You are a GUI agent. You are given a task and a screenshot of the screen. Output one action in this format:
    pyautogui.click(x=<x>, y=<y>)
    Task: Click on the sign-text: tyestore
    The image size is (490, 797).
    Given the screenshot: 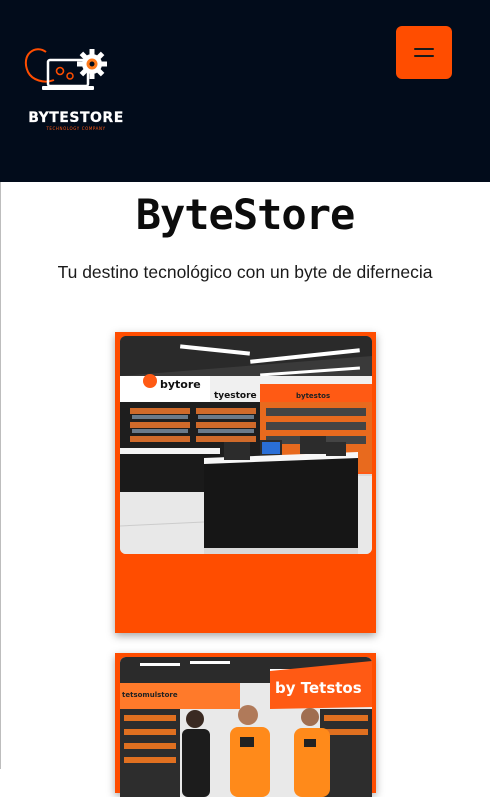 What is the action you would take?
    pyautogui.click(x=235, y=396)
    